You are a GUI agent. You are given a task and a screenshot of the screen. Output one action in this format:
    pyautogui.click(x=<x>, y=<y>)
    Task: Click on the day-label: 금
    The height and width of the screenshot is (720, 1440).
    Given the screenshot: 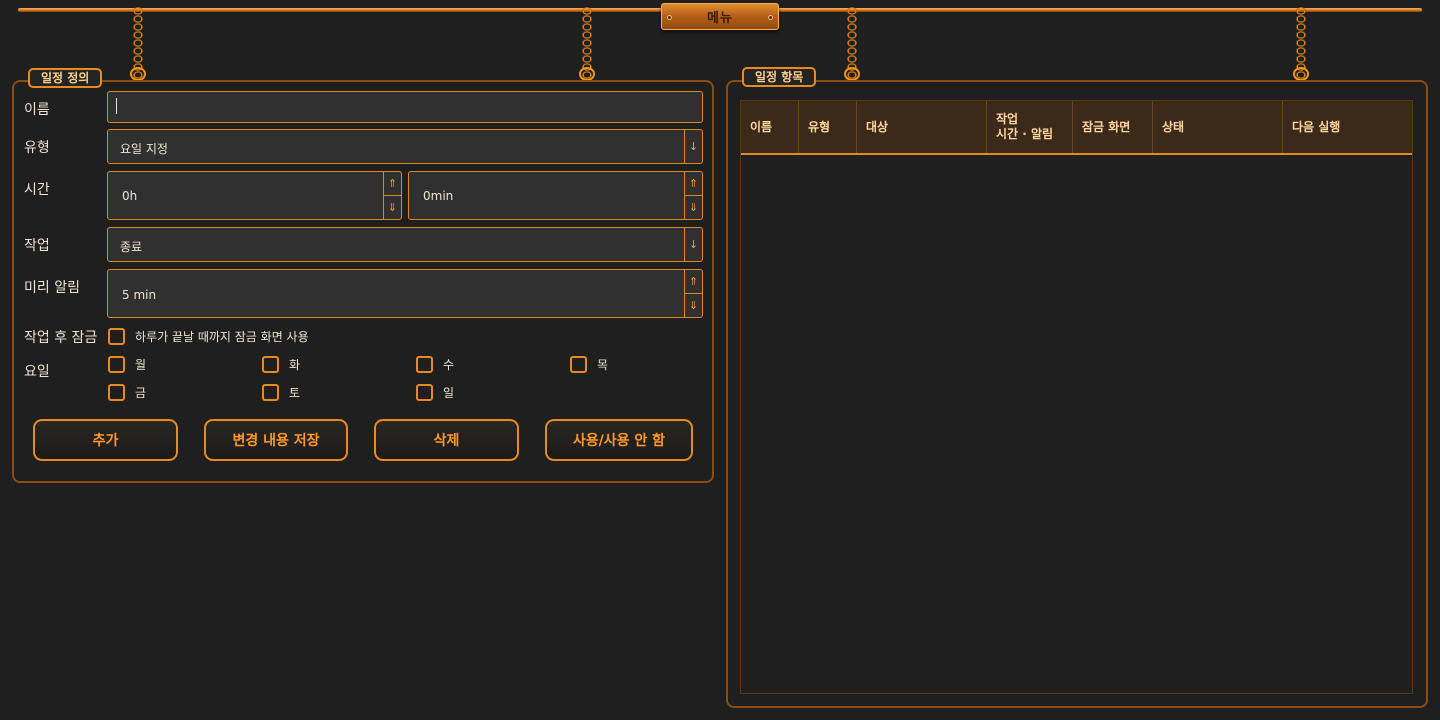 What is the action you would take?
    pyautogui.click(x=141, y=393)
    